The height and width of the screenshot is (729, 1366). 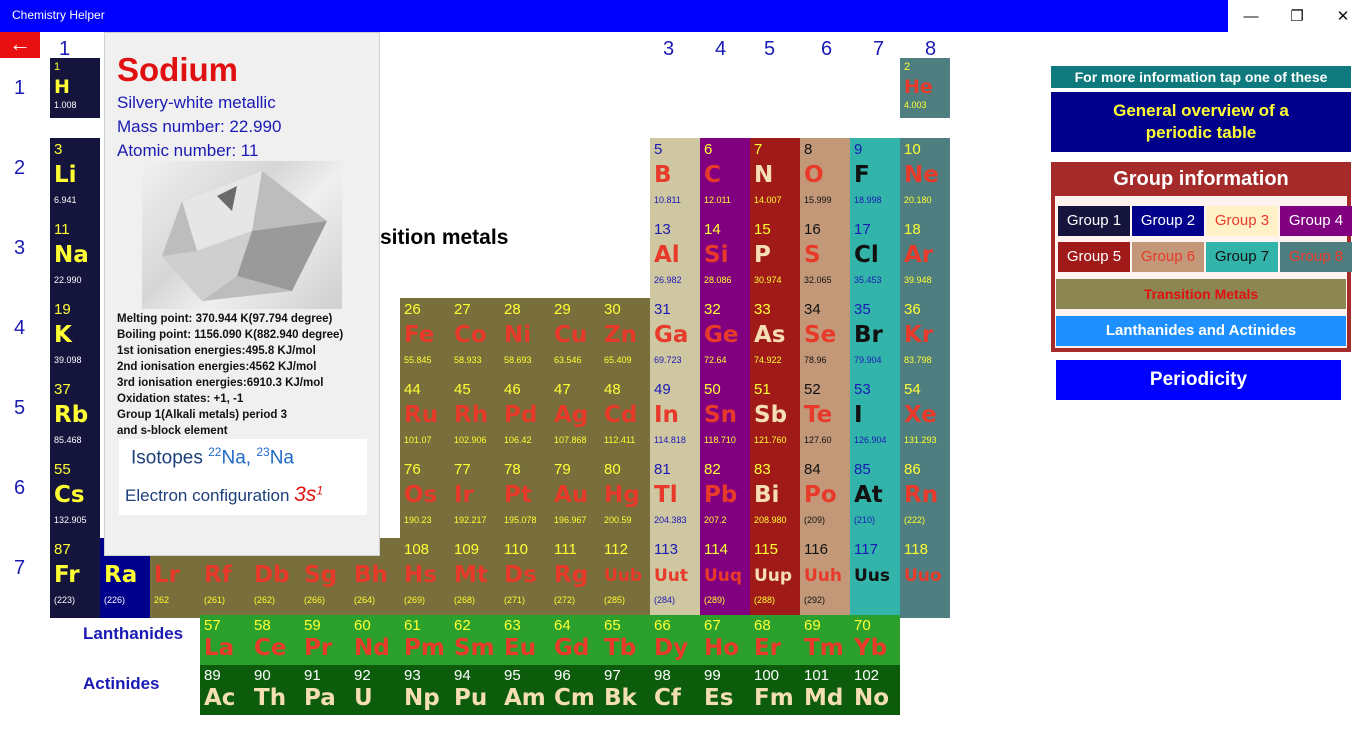 I want to click on element-cell: 13 Al 26.982, so click(x=675, y=258).